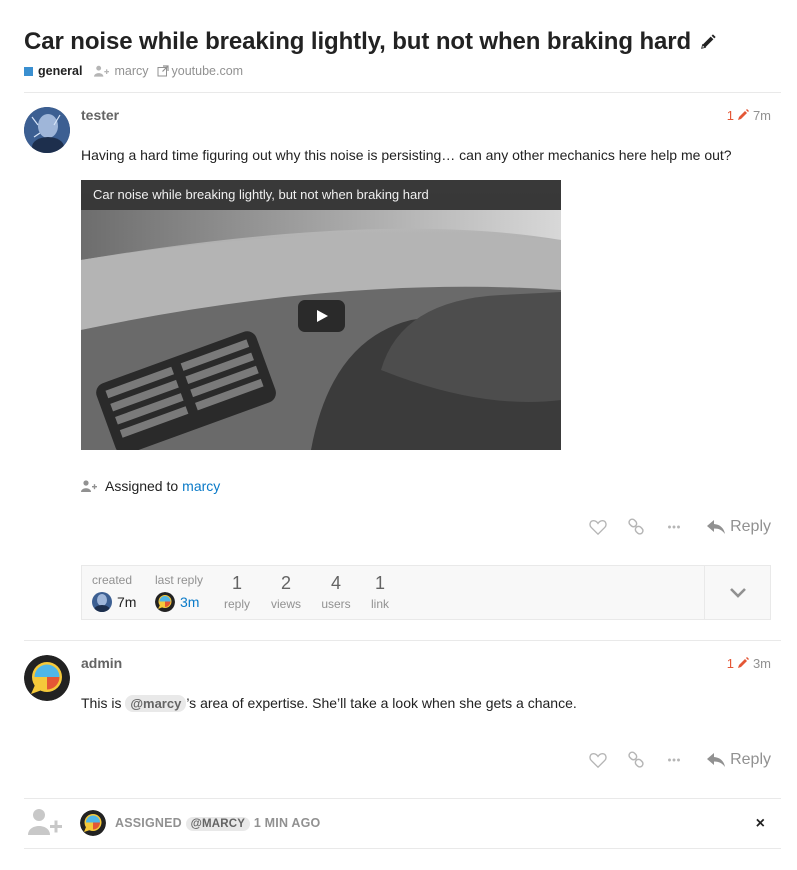  Describe the element at coordinates (426, 486) in the screenshot. I see `assigned-note: Assigned to marcy` at that location.